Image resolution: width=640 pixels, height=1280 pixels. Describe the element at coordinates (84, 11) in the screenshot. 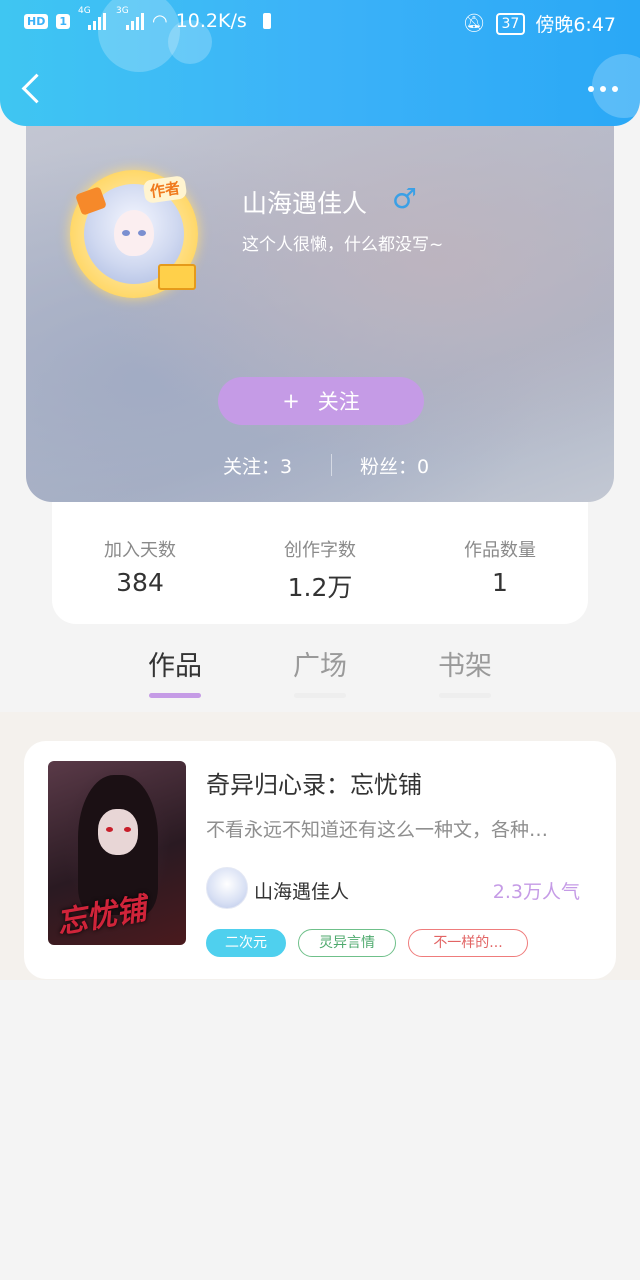

I see `network-type-label: 4G` at that location.